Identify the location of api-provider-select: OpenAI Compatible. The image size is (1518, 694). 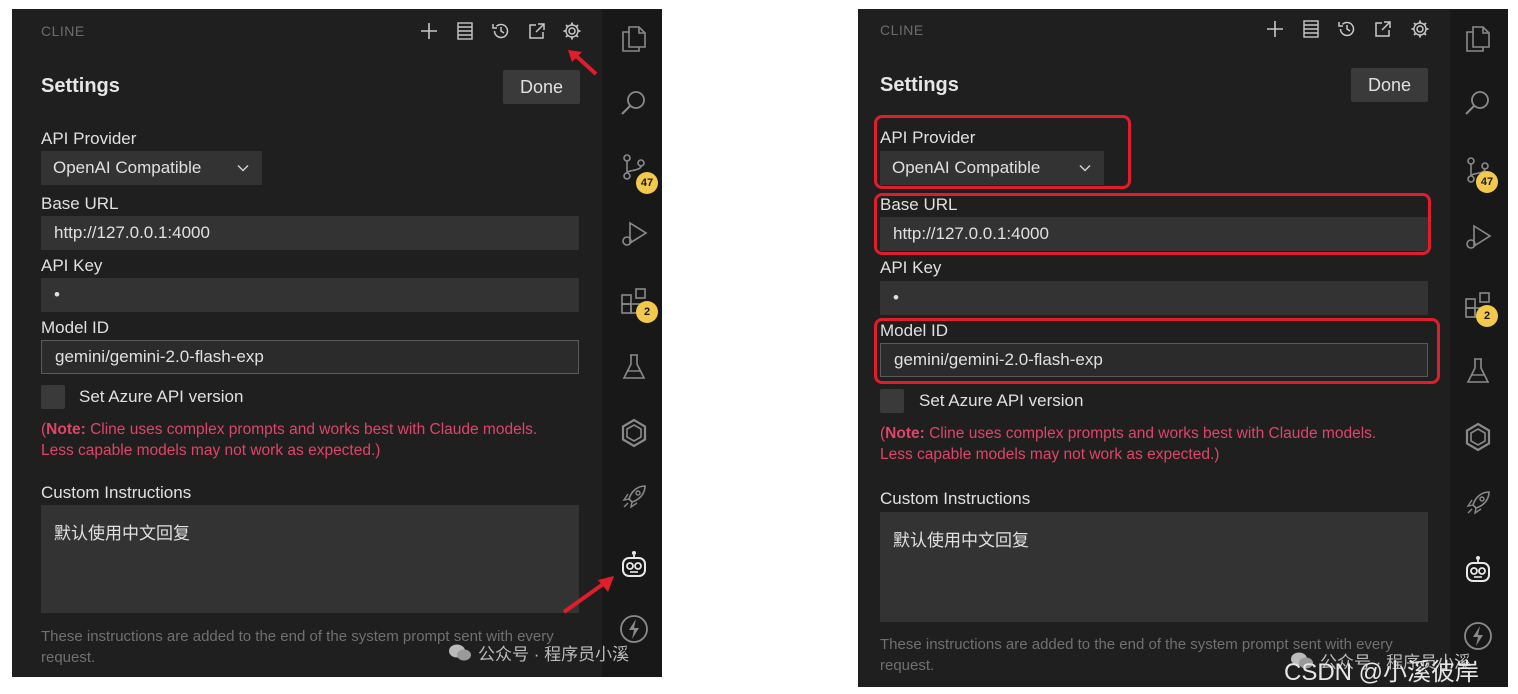
(151, 168).